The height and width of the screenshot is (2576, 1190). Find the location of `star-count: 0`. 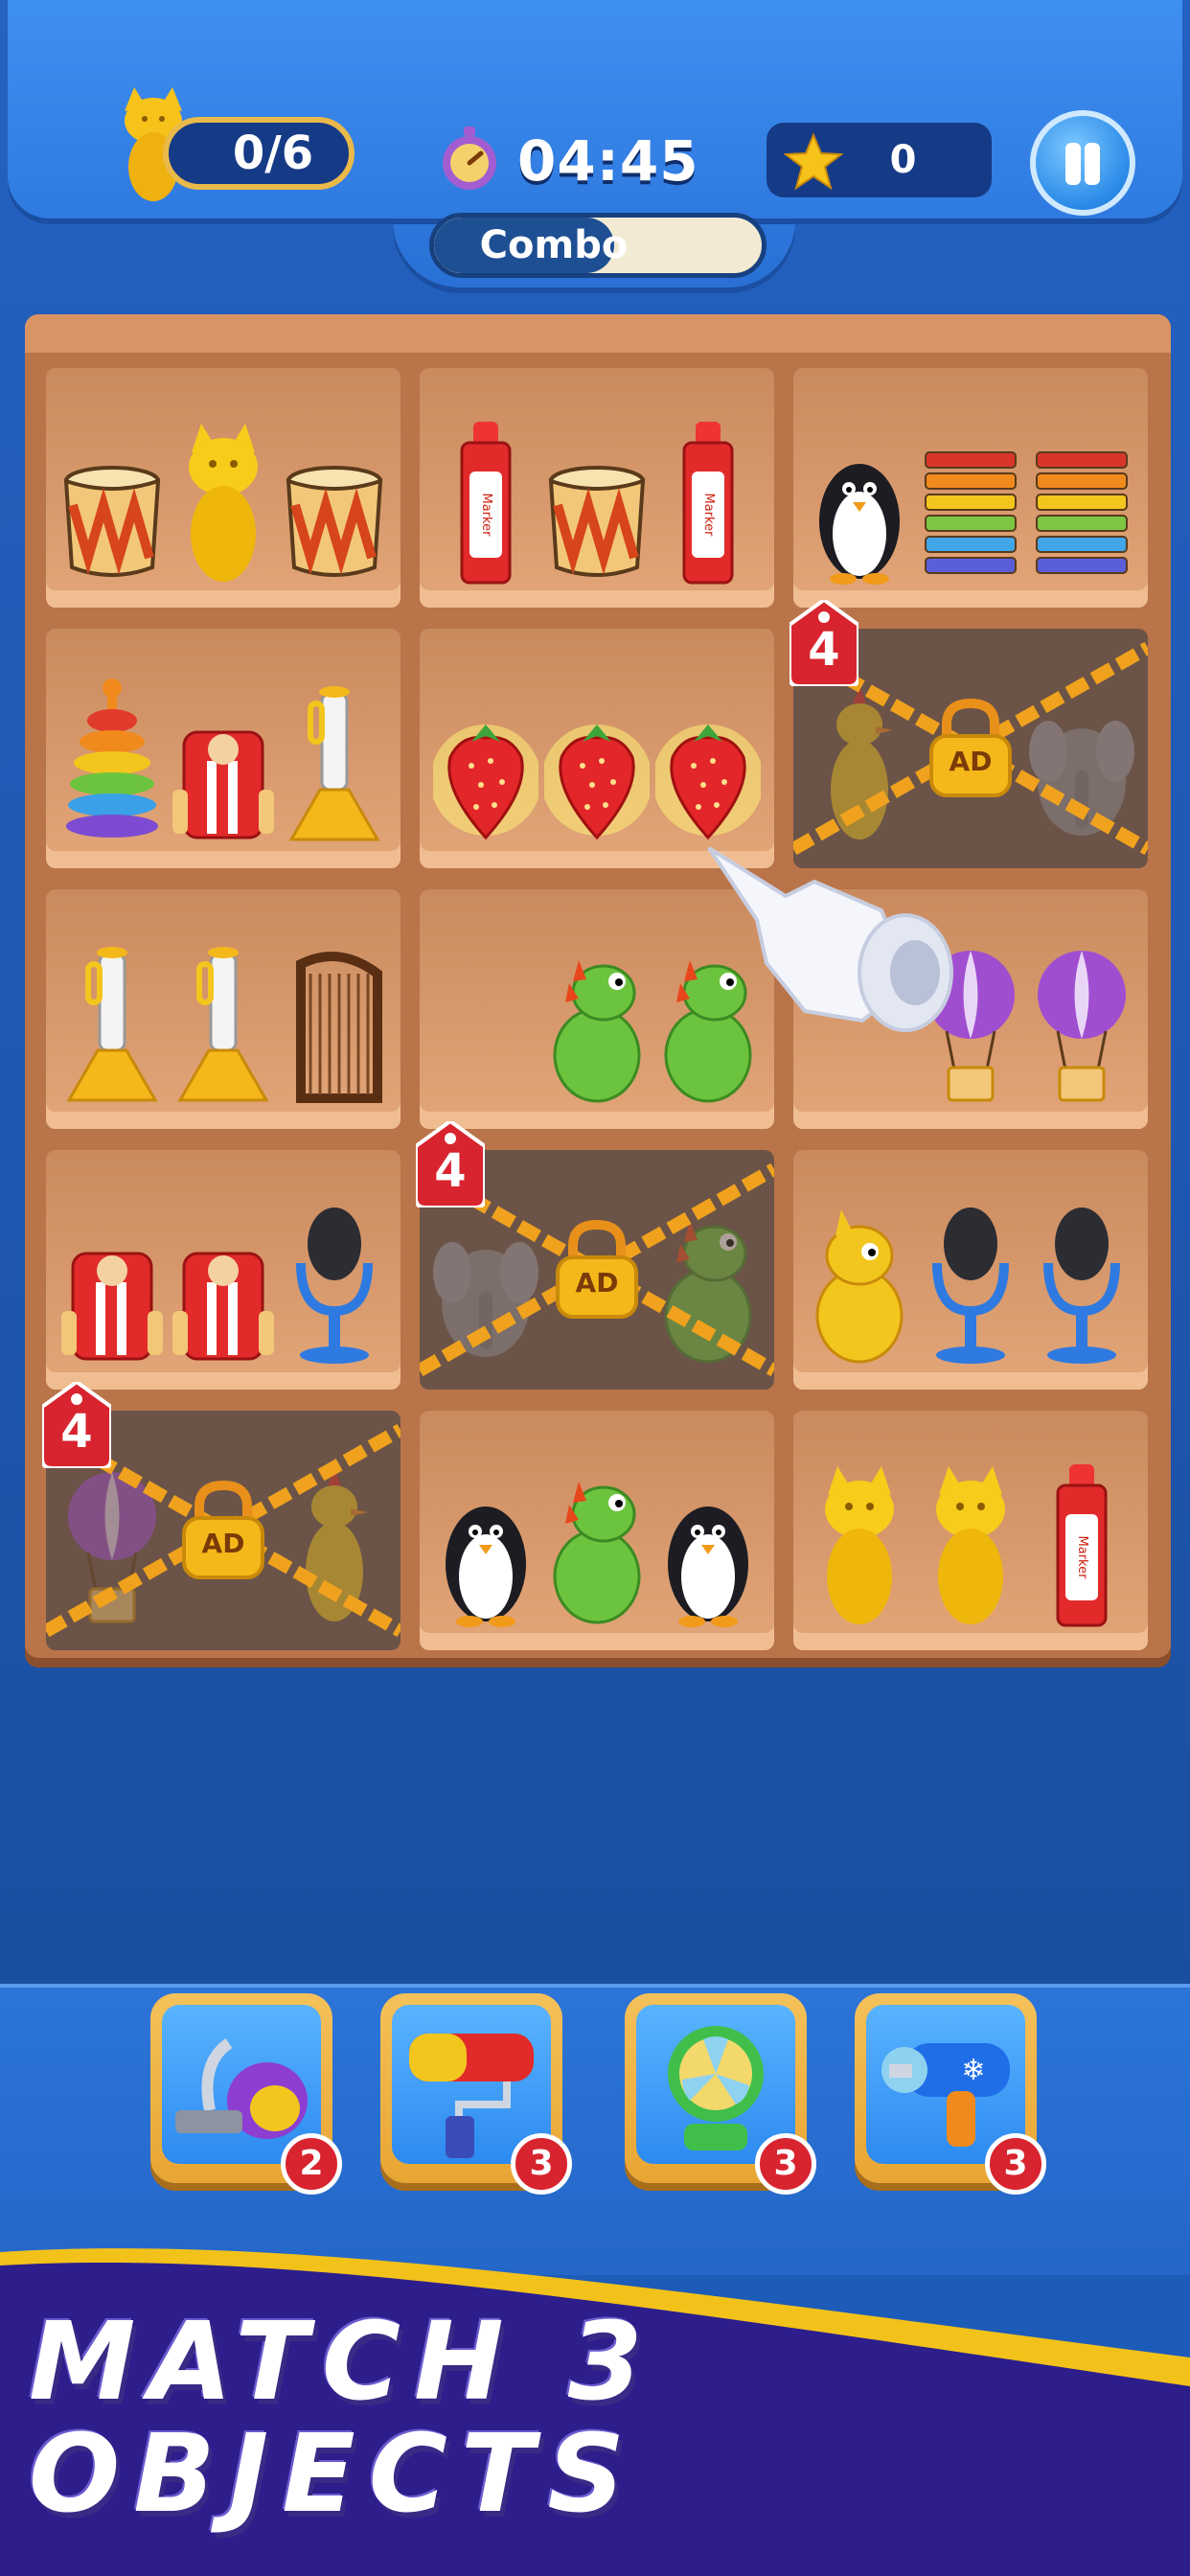

star-count: 0 is located at coordinates (903, 160).